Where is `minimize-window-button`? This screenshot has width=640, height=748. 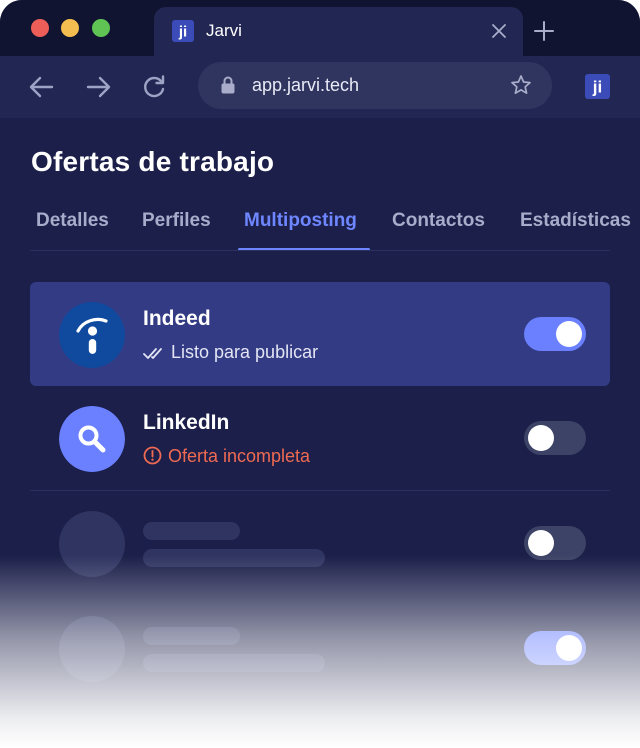 minimize-window-button is located at coordinates (70, 28).